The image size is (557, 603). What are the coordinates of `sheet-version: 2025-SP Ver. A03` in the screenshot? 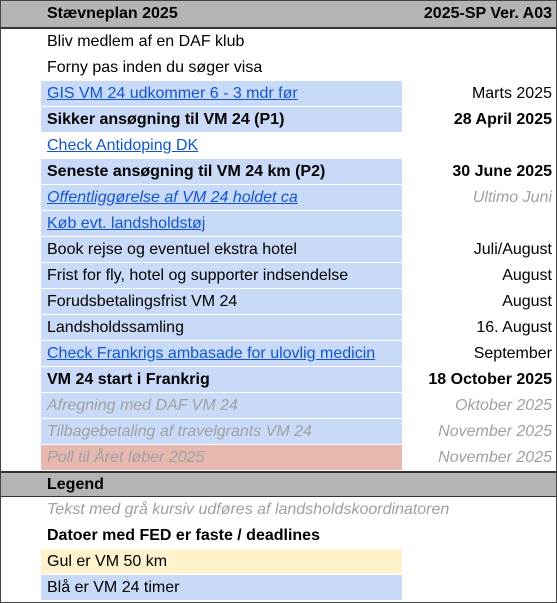 It's located at (487, 13).